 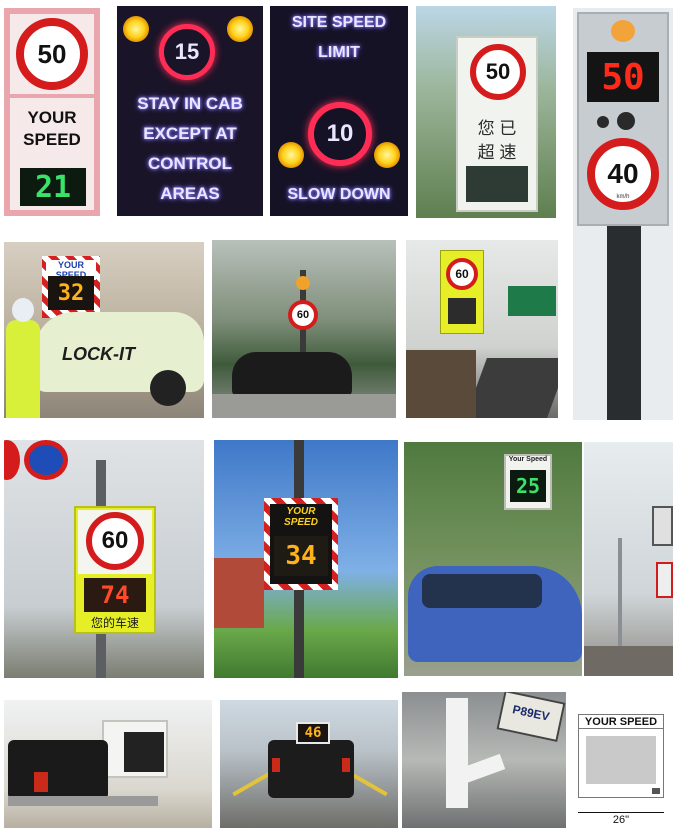 I want to click on speed-display: 46, so click(x=313, y=733).